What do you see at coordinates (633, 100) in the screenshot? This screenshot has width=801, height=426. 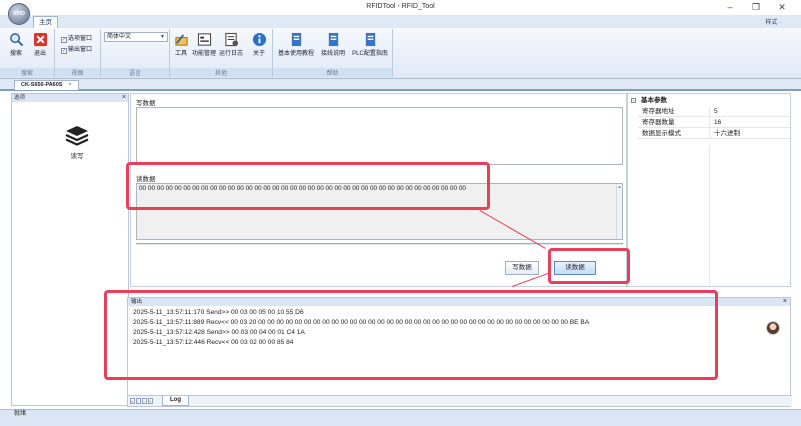 I see `collapse-icon: −` at bounding box center [633, 100].